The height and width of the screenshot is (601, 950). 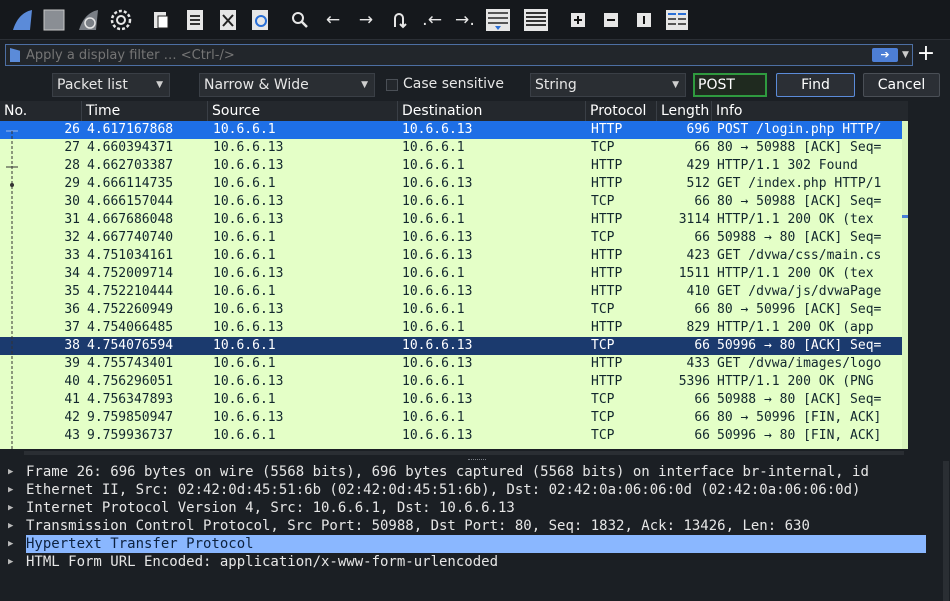 What do you see at coordinates (446, 55) in the screenshot?
I see `display-filter-input` at bounding box center [446, 55].